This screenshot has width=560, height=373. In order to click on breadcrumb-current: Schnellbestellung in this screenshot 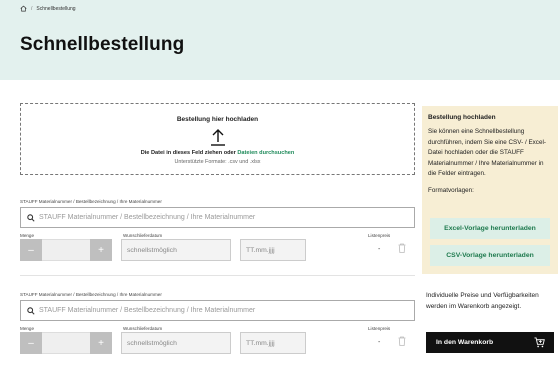, I will do `click(56, 8)`.